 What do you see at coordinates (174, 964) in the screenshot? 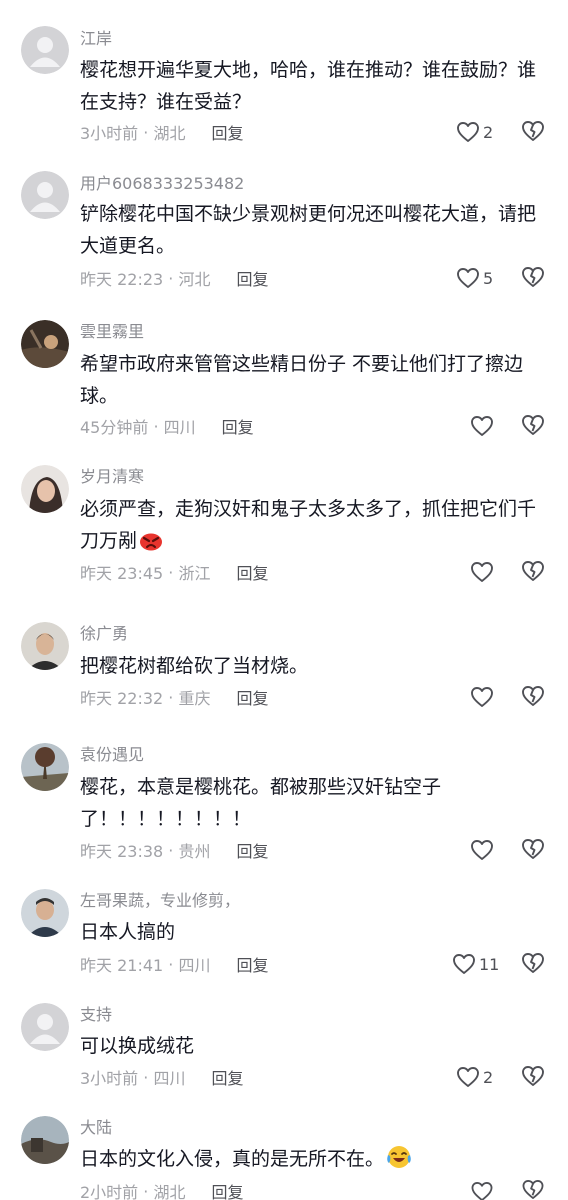
I see `comment-meta: 昨天 21:41 · 四川 回复` at bounding box center [174, 964].